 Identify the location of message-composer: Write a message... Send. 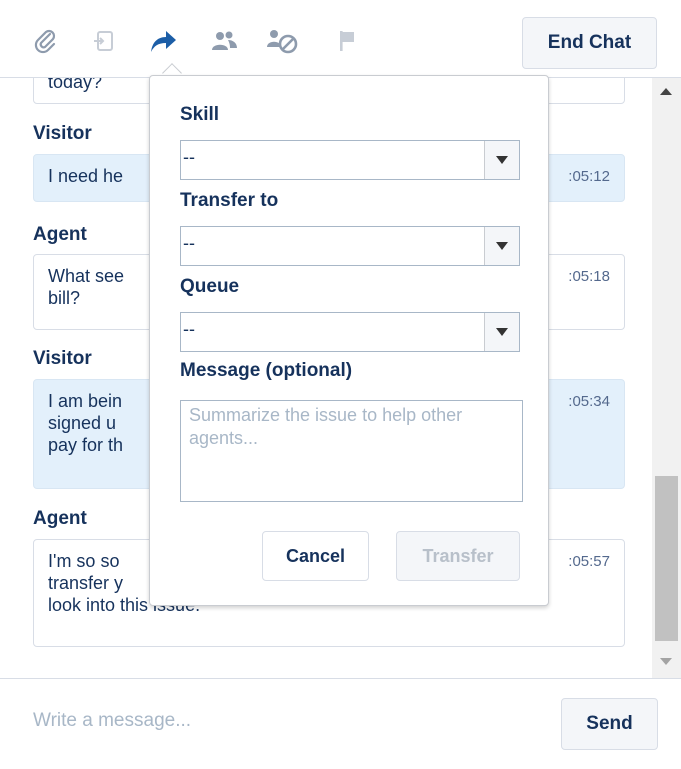
(340, 723).